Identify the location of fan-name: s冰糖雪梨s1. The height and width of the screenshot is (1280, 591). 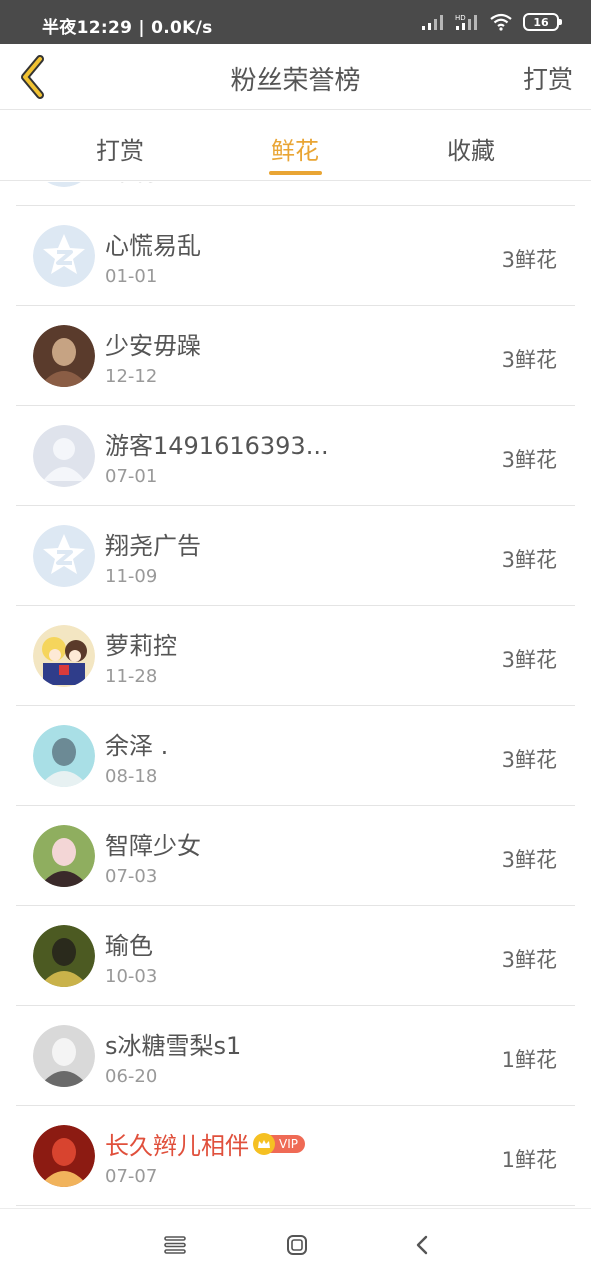
(173, 1043).